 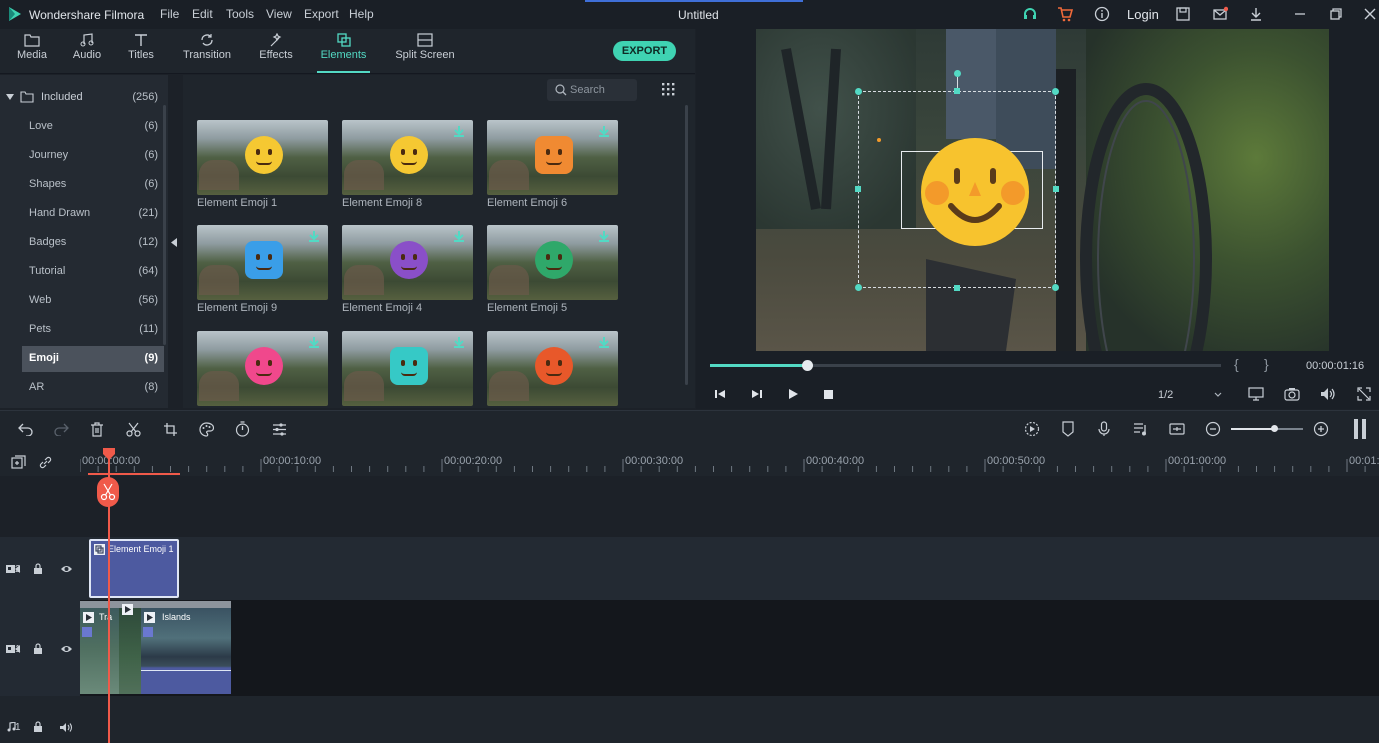 What do you see at coordinates (18, 462) in the screenshot?
I see `add-track-icon` at bounding box center [18, 462].